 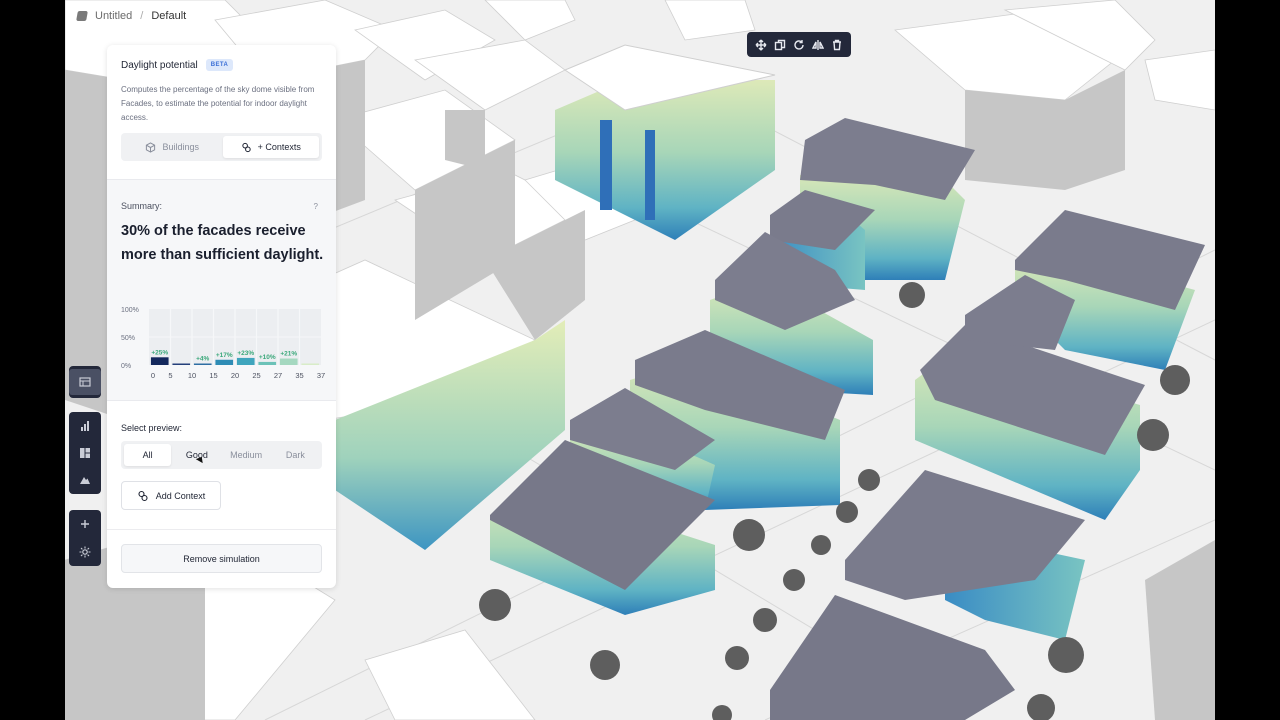 What do you see at coordinates (267, 357) in the screenshot?
I see `bar-value-label: +10%` at bounding box center [267, 357].